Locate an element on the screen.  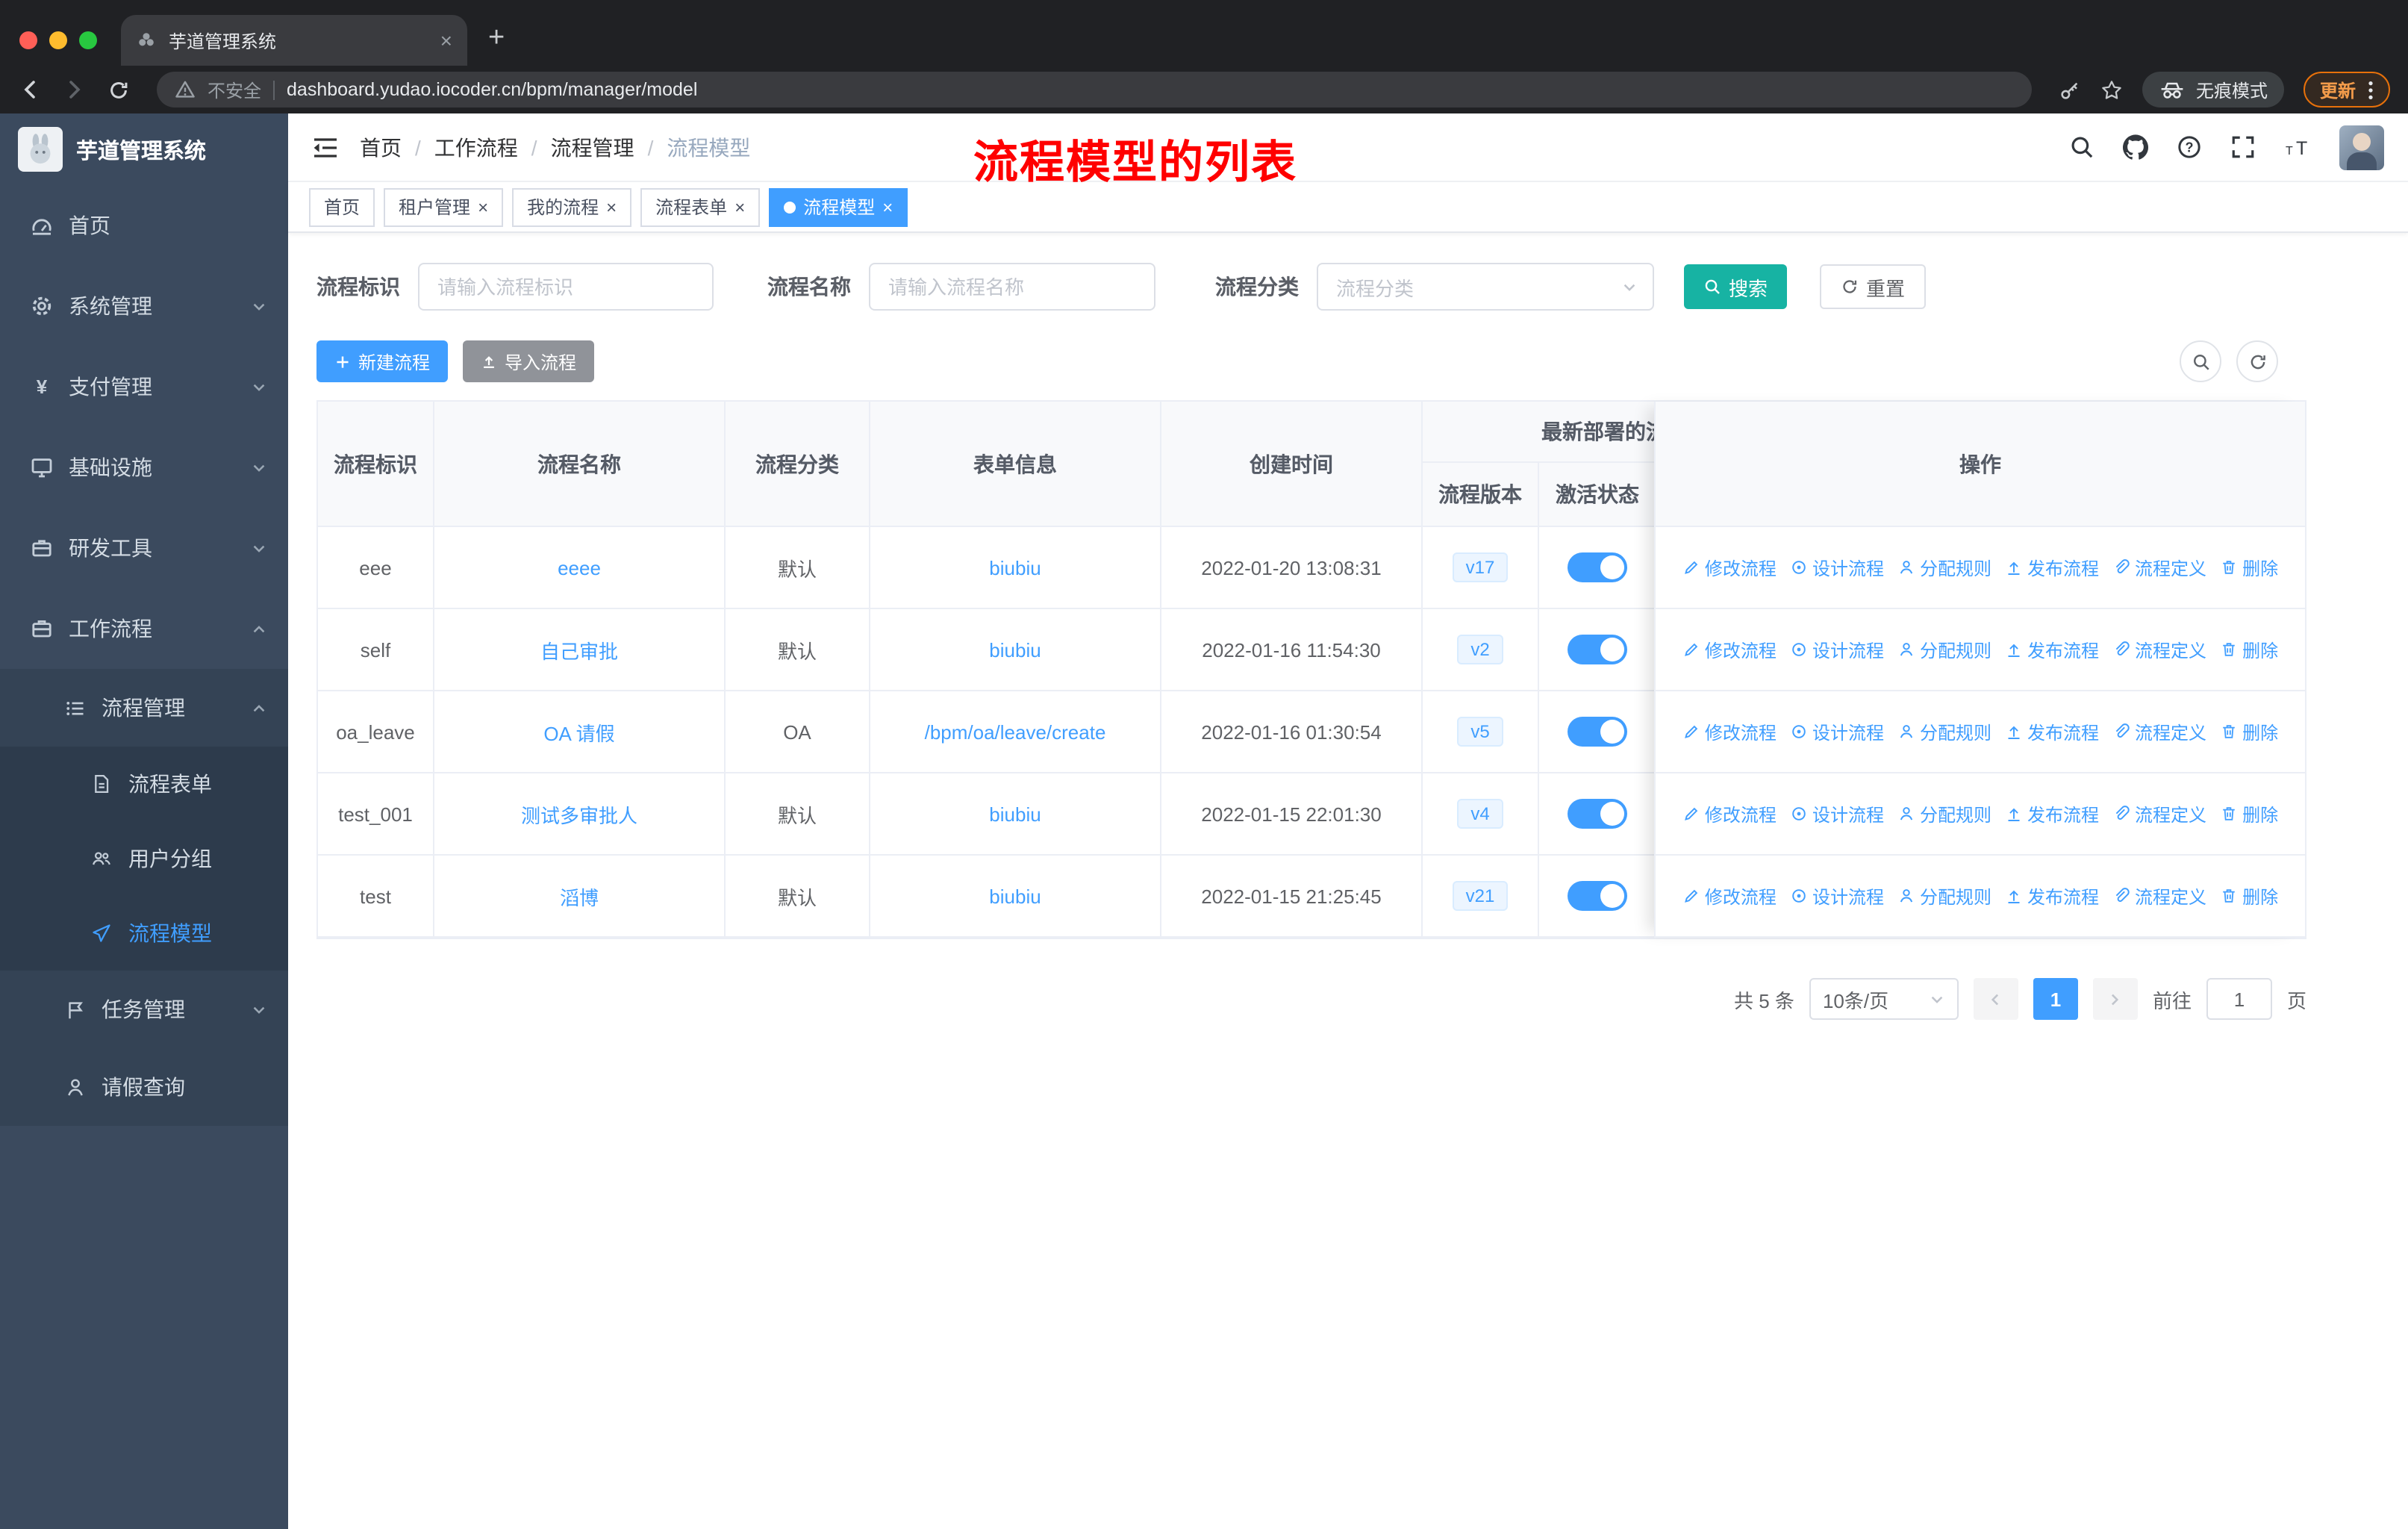
sidebar-item-home: 首页 is located at coordinates (144, 225).